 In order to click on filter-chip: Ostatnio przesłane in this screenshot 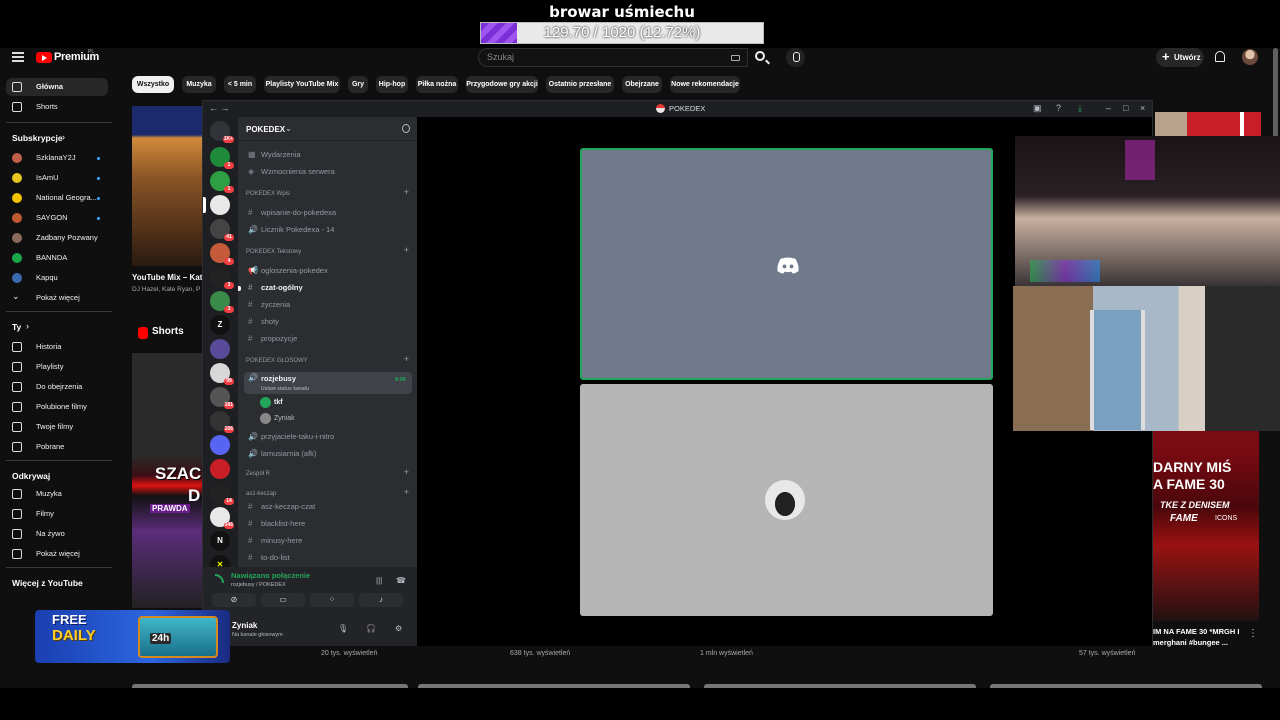, I will do `click(580, 84)`.